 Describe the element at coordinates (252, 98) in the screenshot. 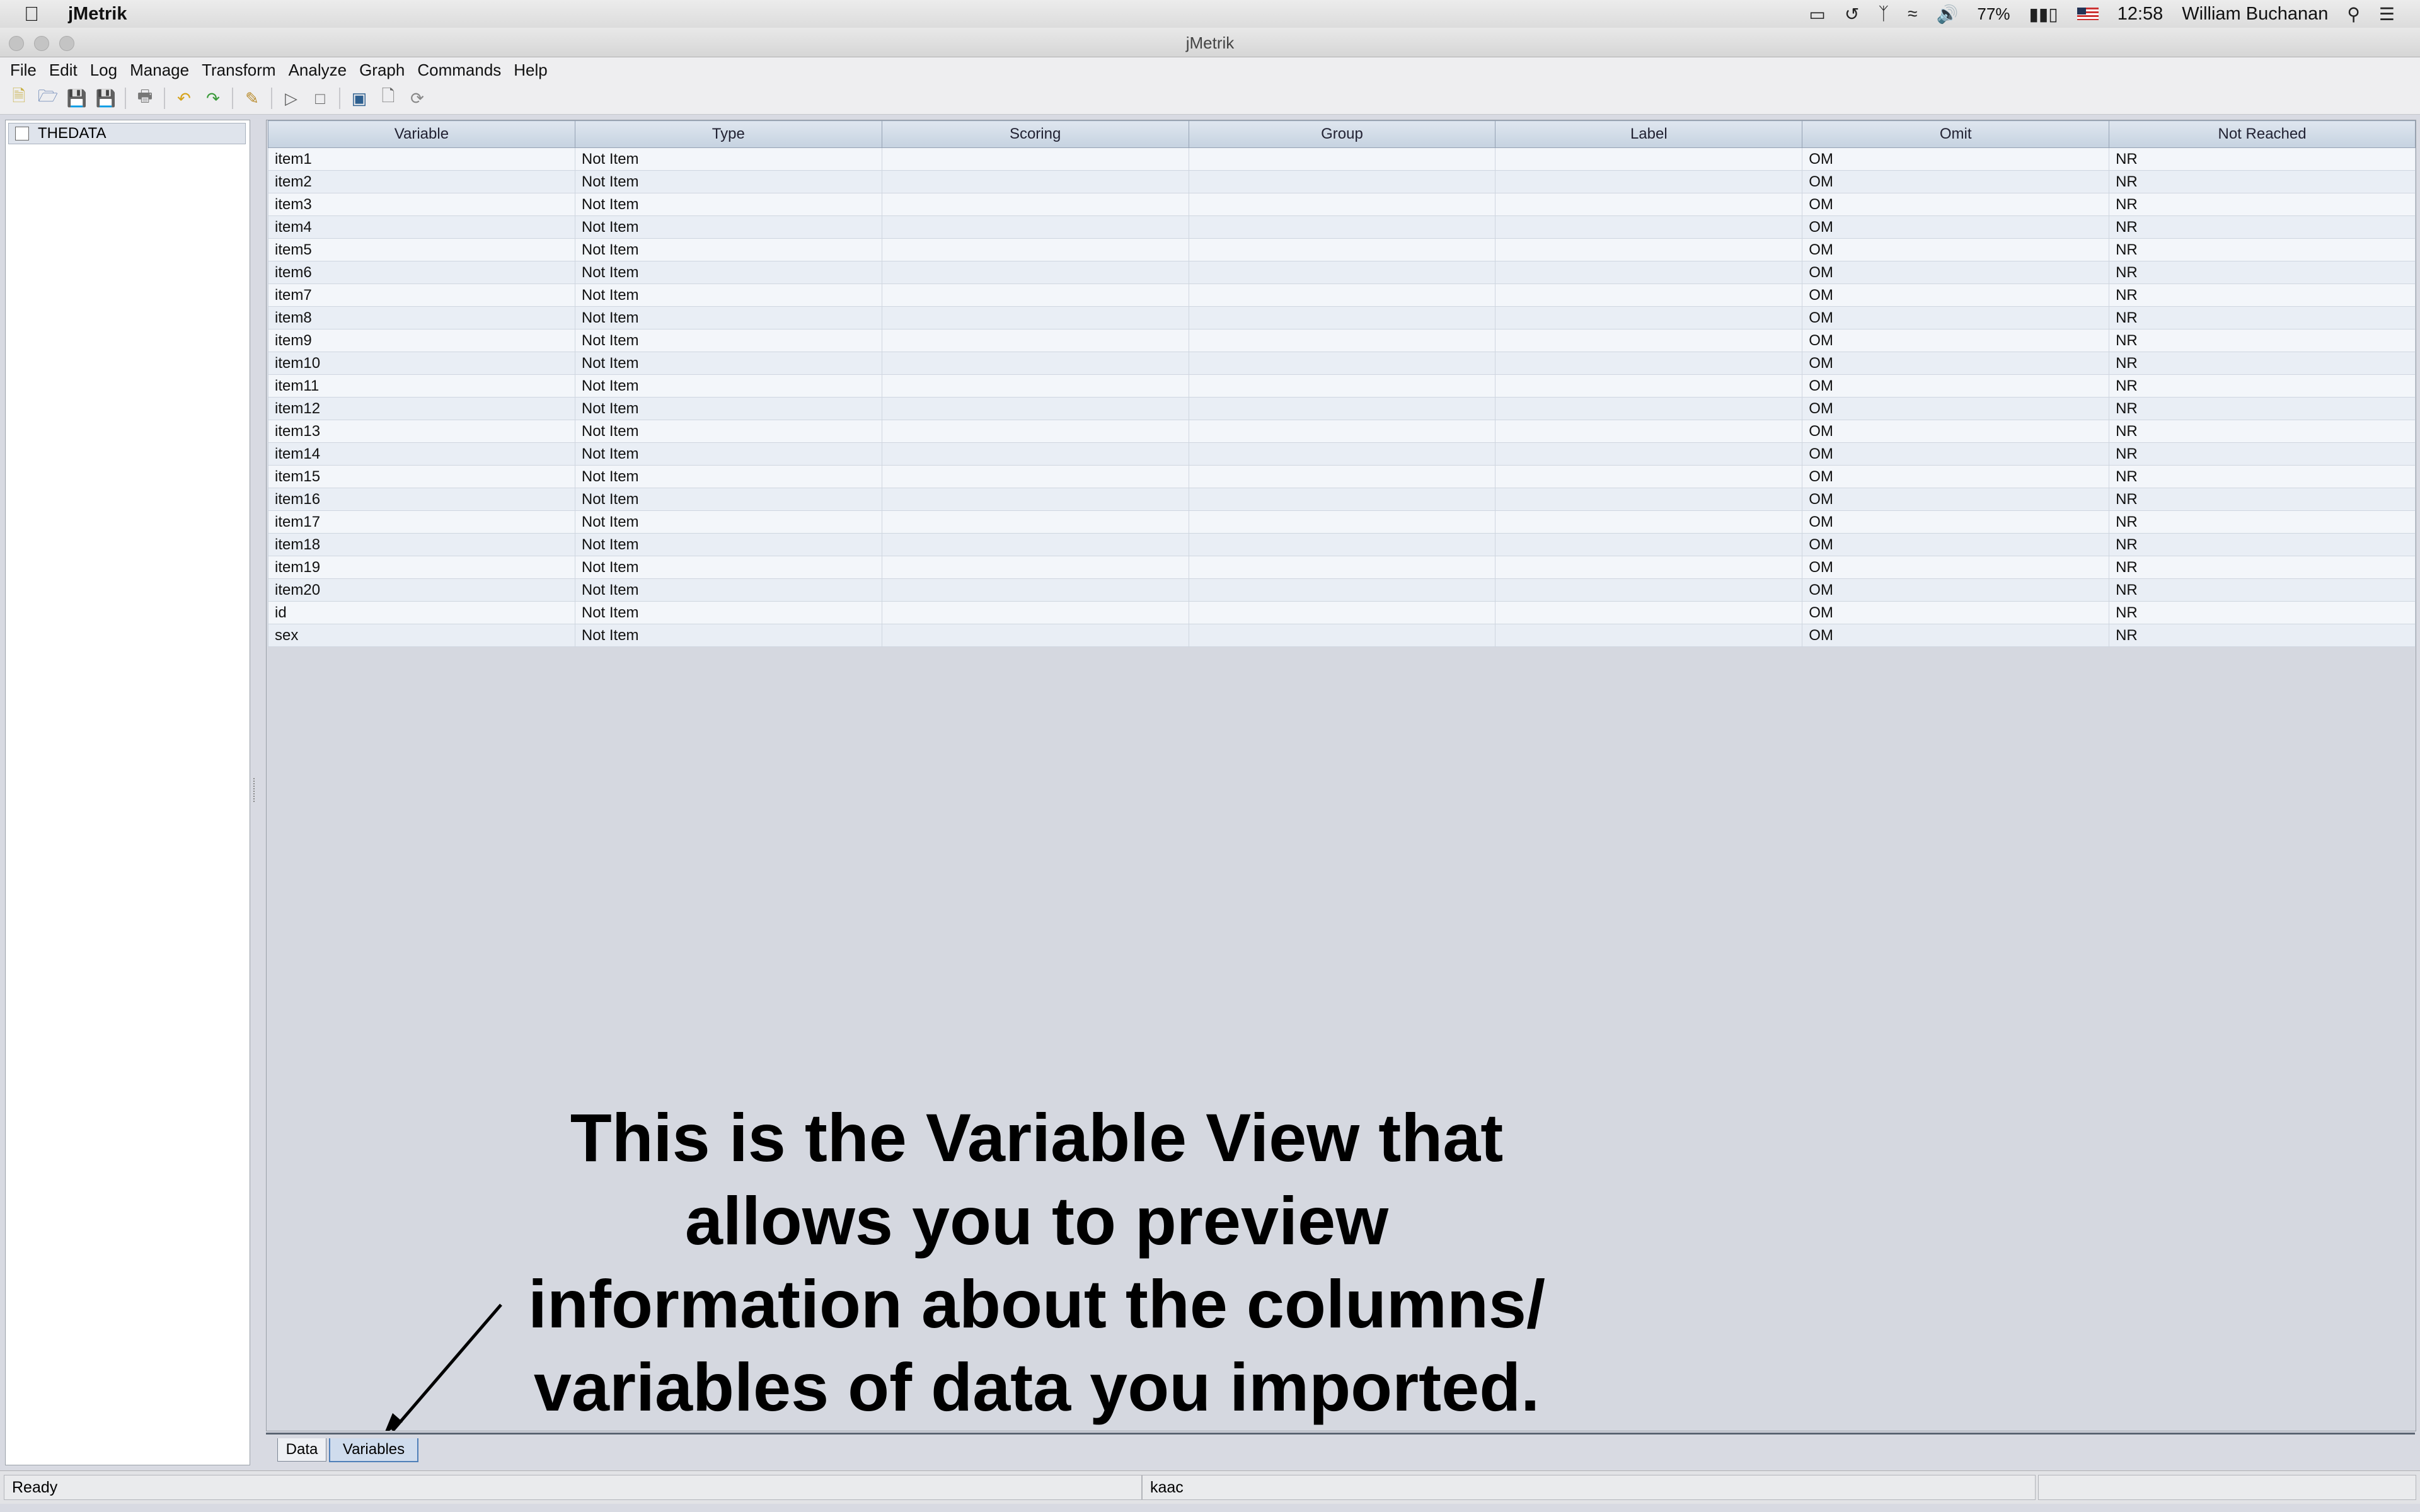

I see `edit-notes-icon: ✎` at that location.